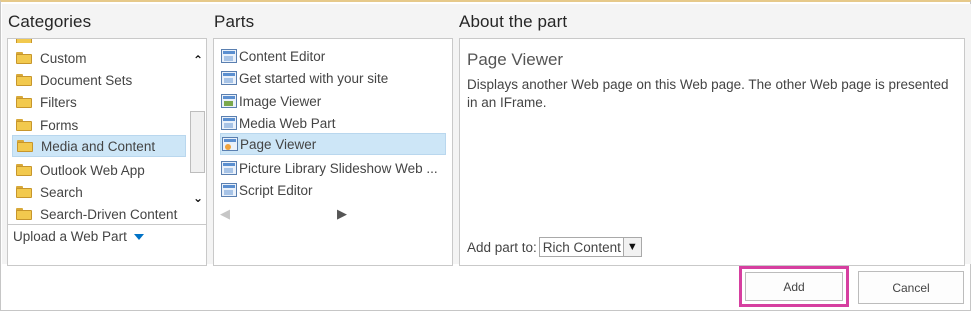 The height and width of the screenshot is (311, 971). What do you see at coordinates (282, 56) in the screenshot?
I see `part-label: Content Editor` at bounding box center [282, 56].